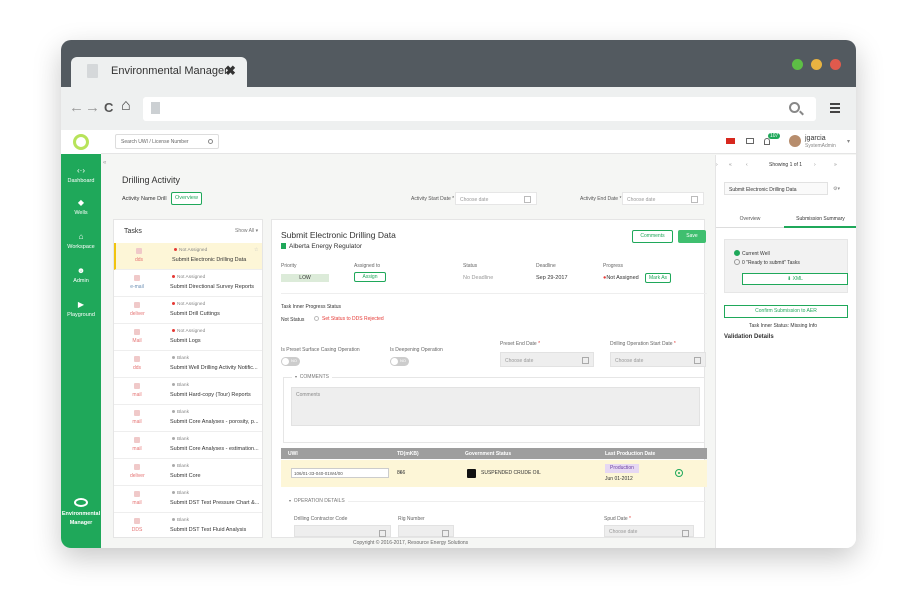 This screenshot has width=914, height=613. Describe the element at coordinates (786, 165) in the screenshot. I see `pagination-label: Showing 1 of 1` at that location.